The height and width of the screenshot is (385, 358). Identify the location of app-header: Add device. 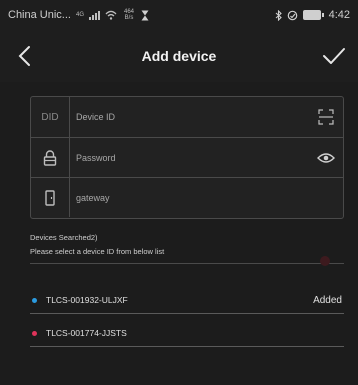
(179, 56).